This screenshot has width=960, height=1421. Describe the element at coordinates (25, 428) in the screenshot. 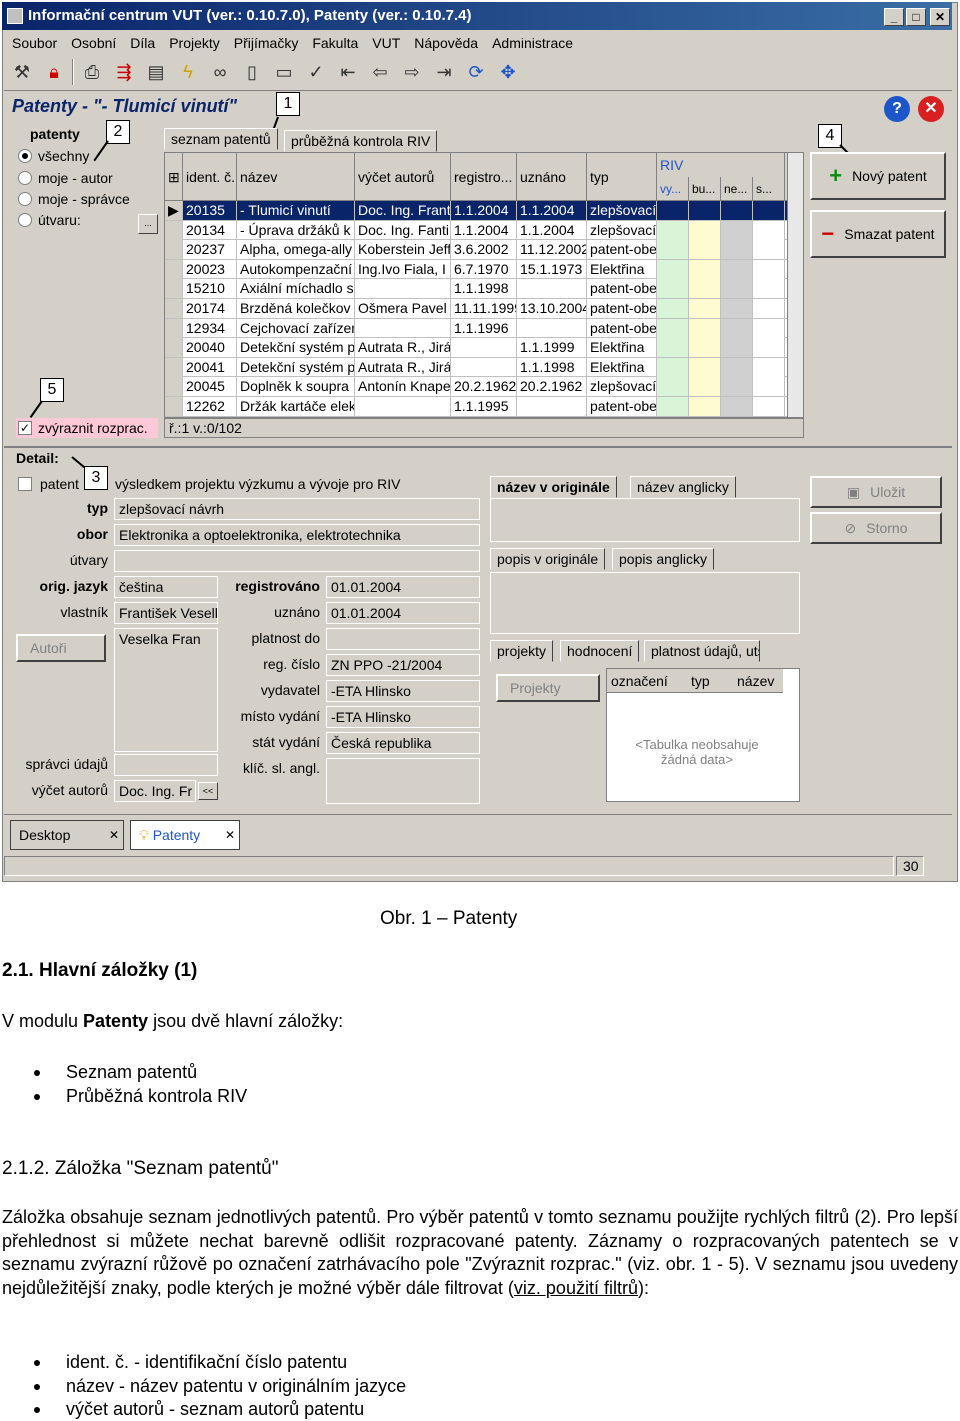

I see `checkbox-checked-icon: ✓` at that location.